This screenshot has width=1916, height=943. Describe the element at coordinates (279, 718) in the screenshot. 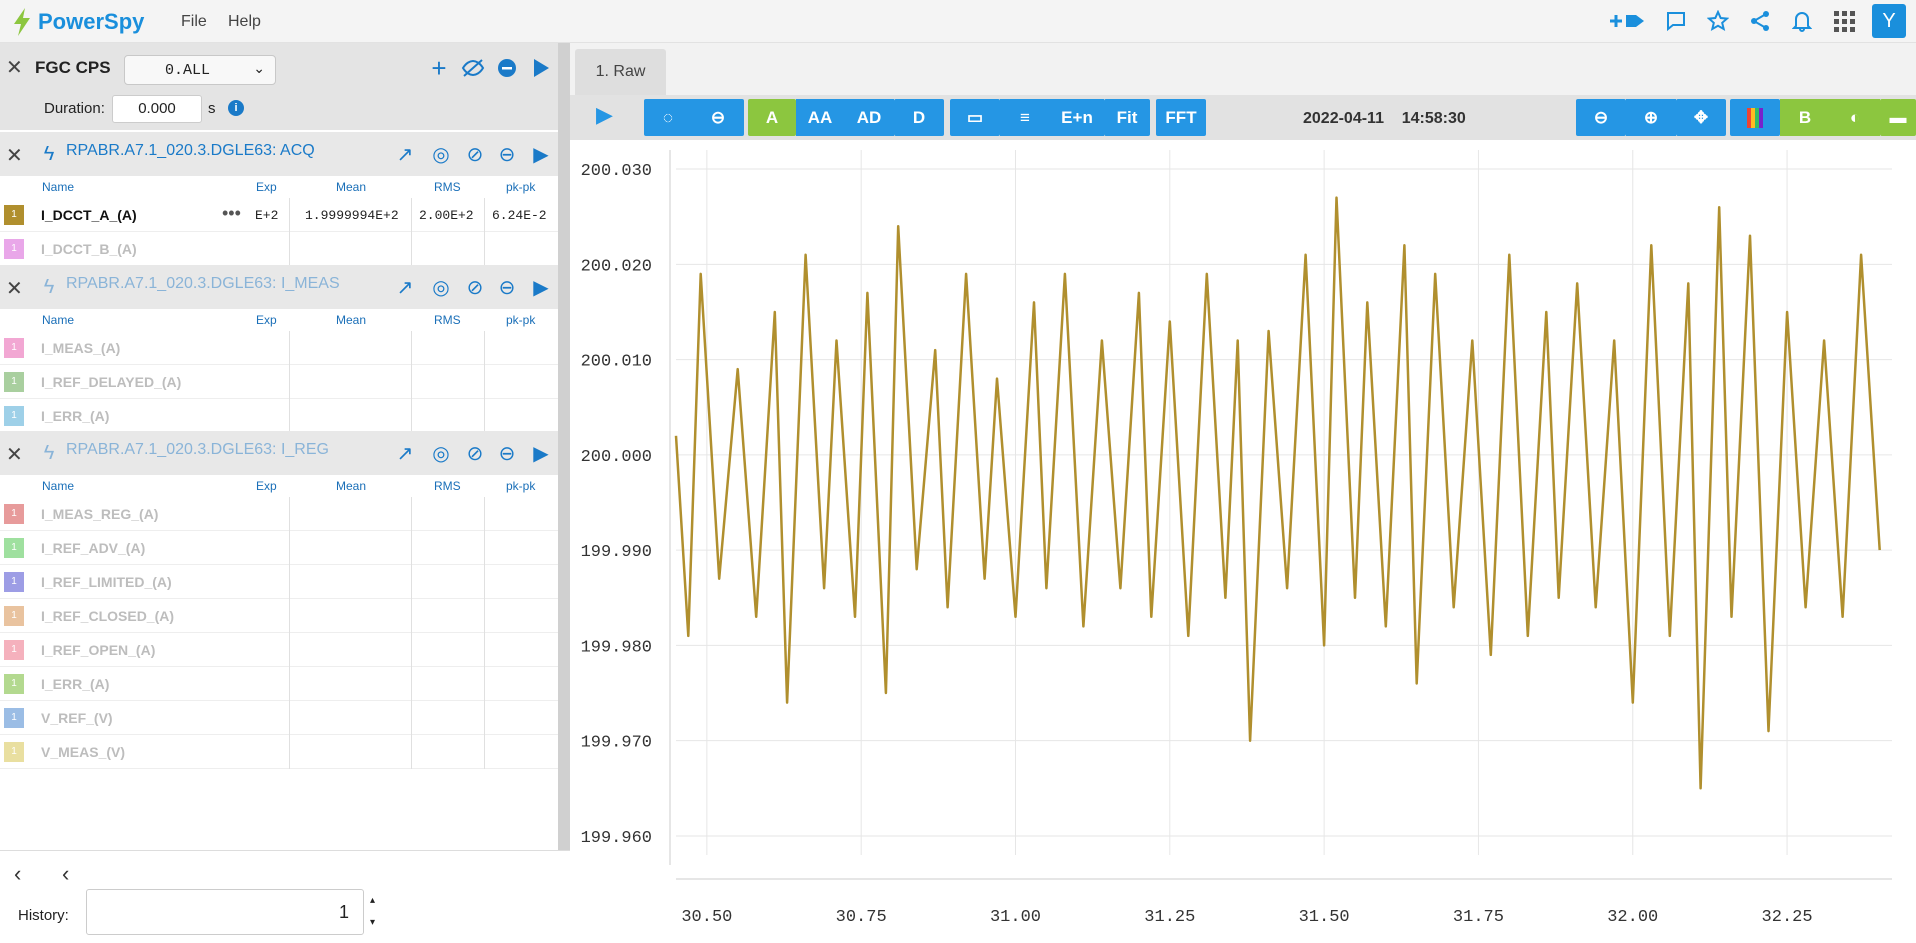

I see `signal-row: 1 V_REF_(V)` at that location.